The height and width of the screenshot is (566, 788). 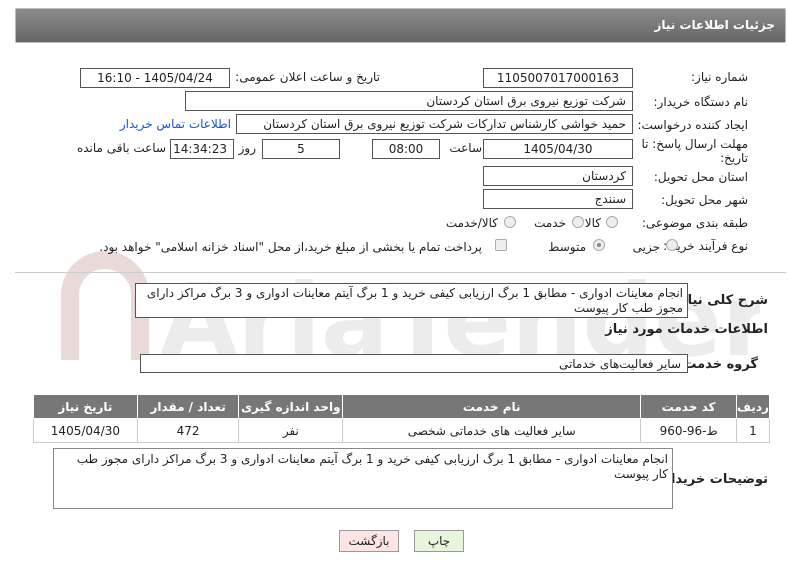 What do you see at coordinates (121, 148) in the screenshot?
I see `remaining-label: ساعت باقی مانده` at bounding box center [121, 148].